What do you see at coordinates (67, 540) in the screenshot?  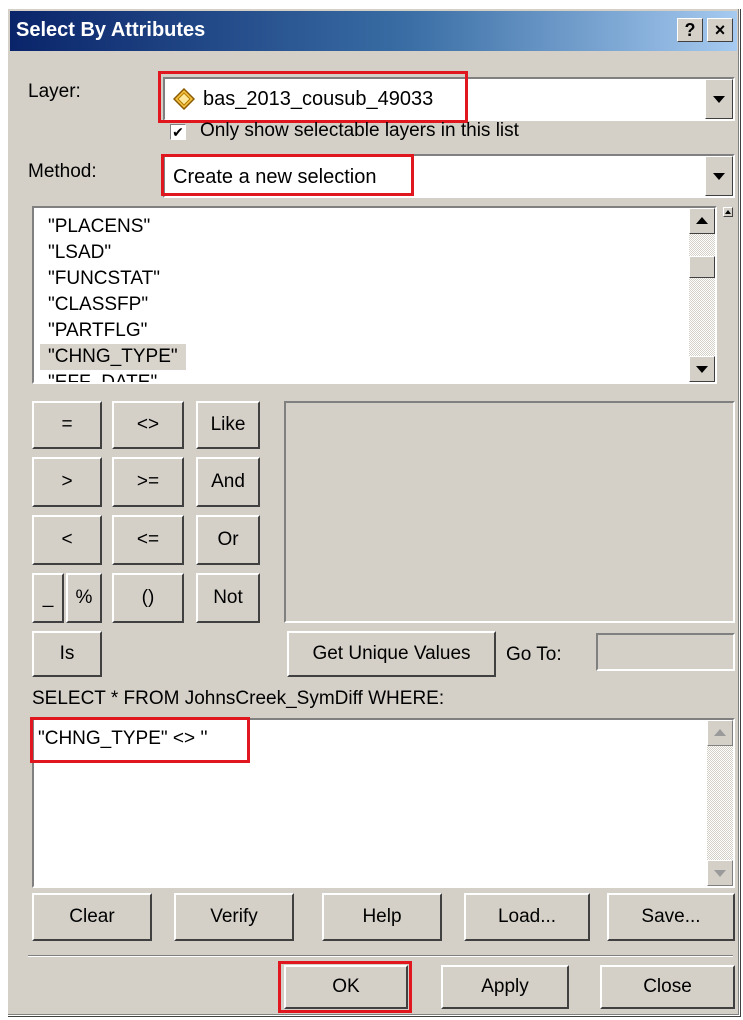 I see `operator-less-button: <` at bounding box center [67, 540].